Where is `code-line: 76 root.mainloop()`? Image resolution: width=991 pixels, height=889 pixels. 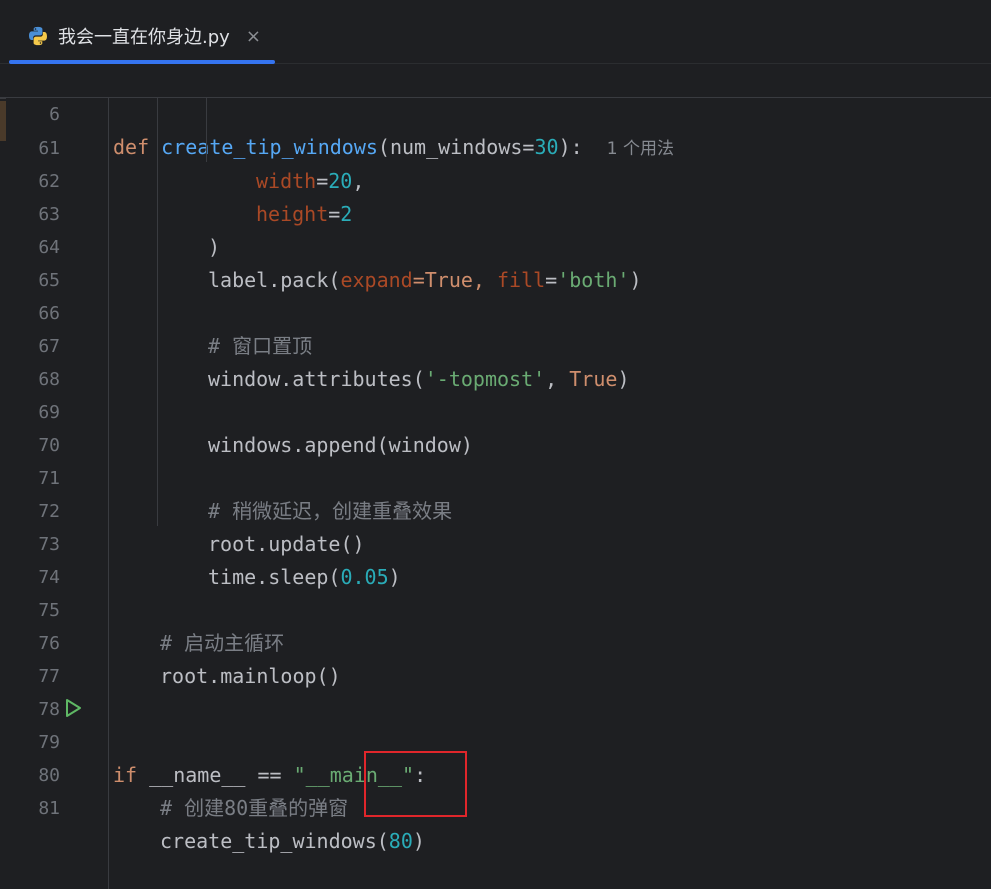 code-line: 76 root.mainloop() is located at coordinates (189, 660).